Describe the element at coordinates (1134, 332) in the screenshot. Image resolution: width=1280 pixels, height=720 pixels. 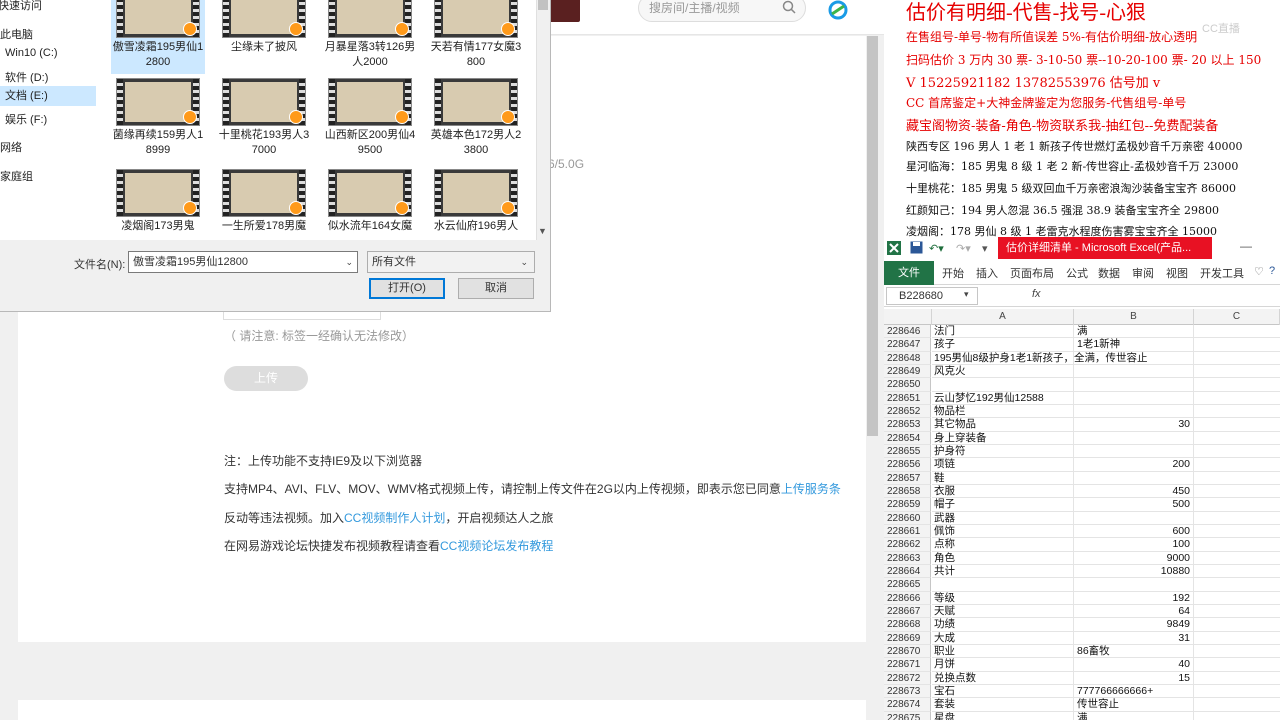
I see `cell-b: 满` at that location.